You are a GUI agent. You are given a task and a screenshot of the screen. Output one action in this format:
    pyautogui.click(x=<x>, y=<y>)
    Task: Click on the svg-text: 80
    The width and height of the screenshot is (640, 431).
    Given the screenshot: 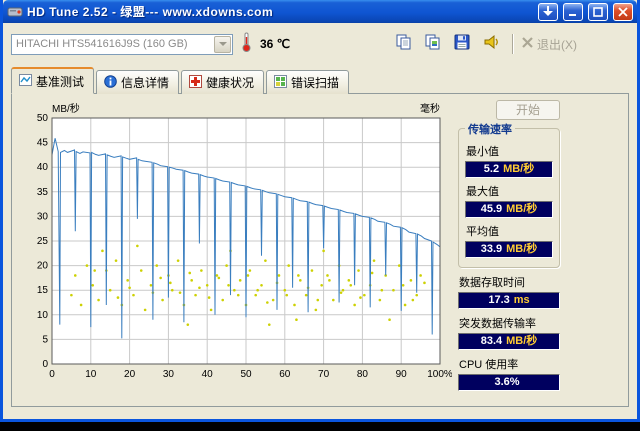 What is the action you would take?
    pyautogui.click(x=363, y=374)
    